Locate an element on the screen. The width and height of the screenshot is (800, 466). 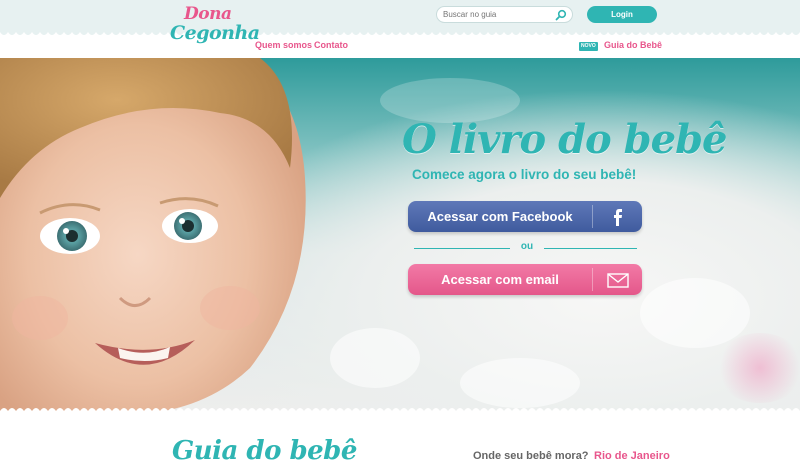
facebook-login-button: Acessar com Facebook is located at coordinates (525, 216).